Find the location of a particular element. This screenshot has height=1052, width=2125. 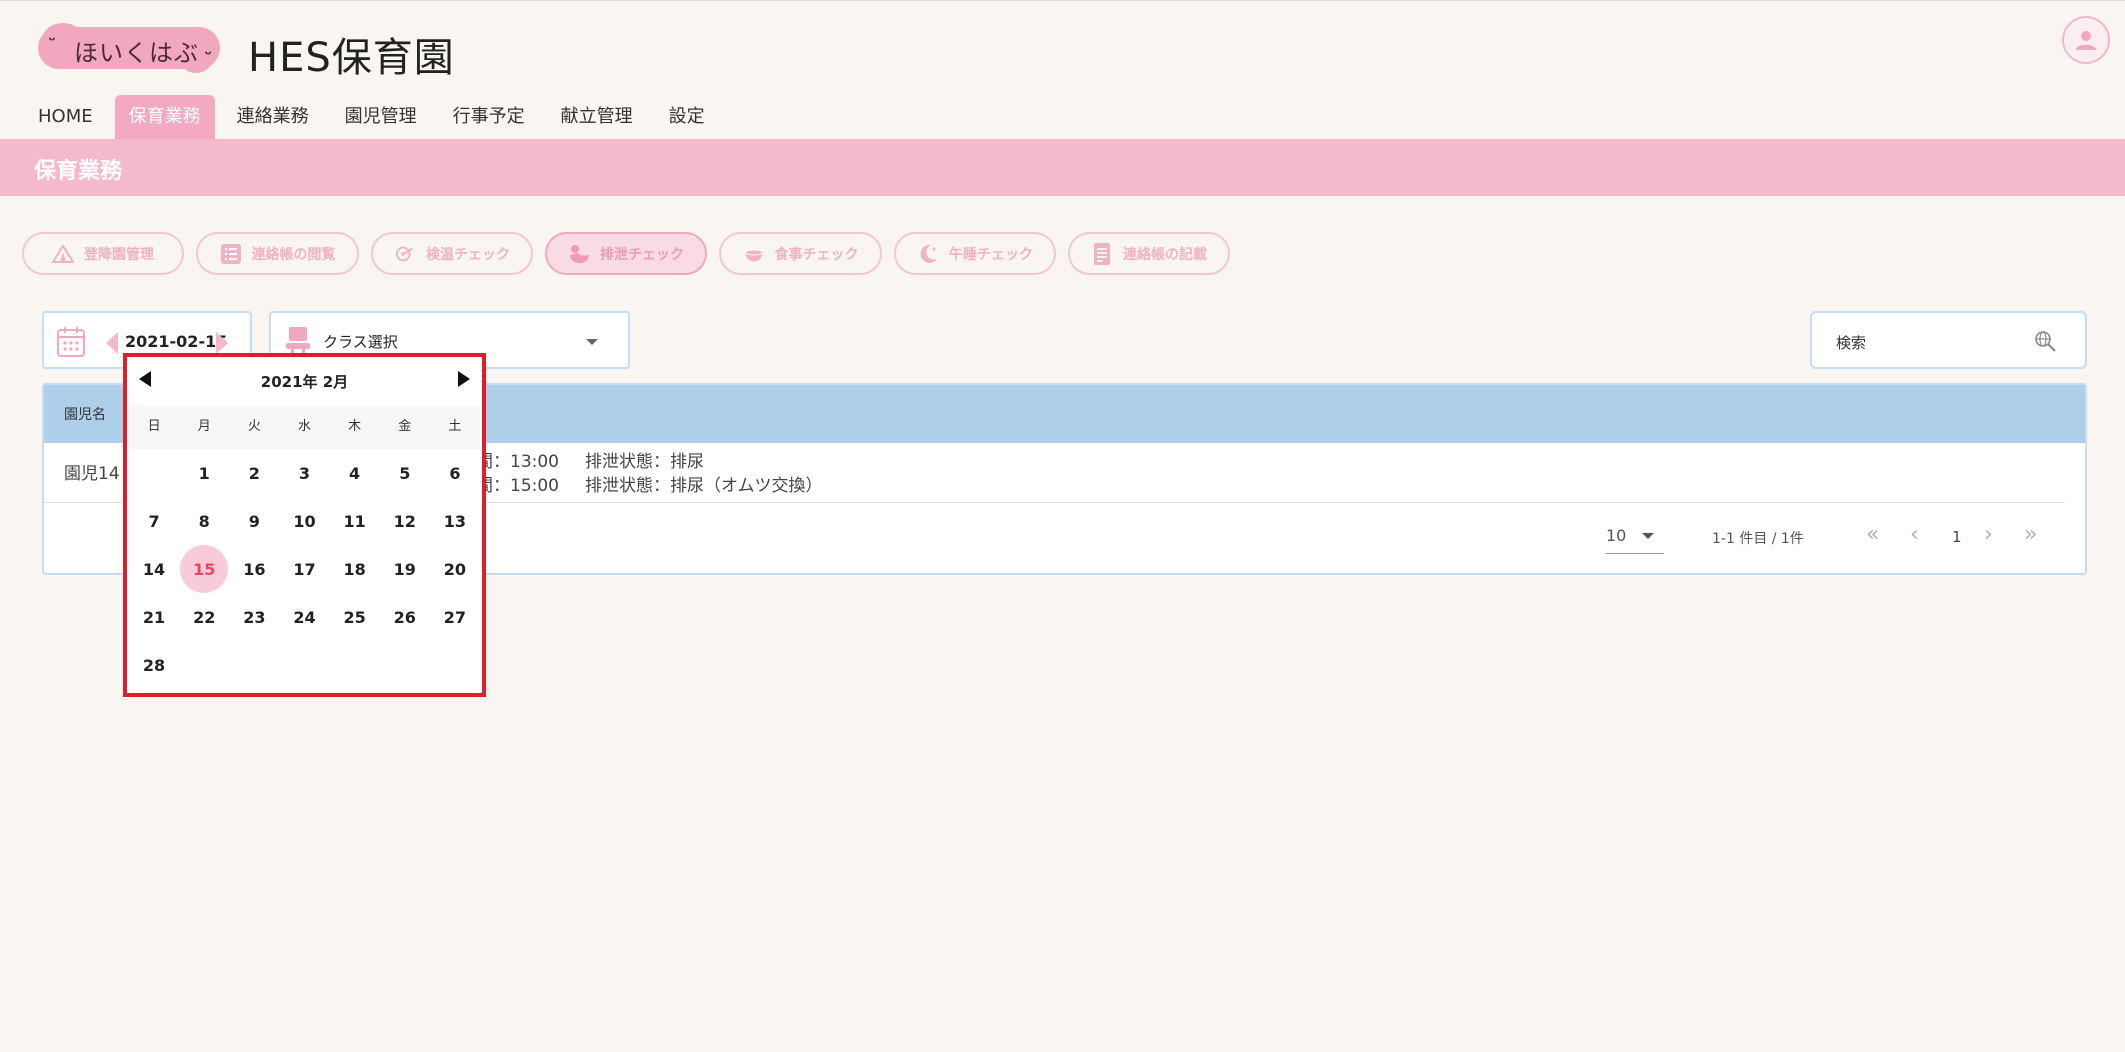

day-cell: 8 is located at coordinates (204, 521).